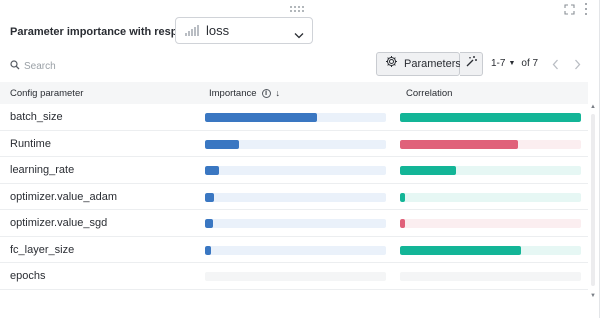 The height and width of the screenshot is (318, 600). I want to click on chevron-left-icon, so click(555, 64).